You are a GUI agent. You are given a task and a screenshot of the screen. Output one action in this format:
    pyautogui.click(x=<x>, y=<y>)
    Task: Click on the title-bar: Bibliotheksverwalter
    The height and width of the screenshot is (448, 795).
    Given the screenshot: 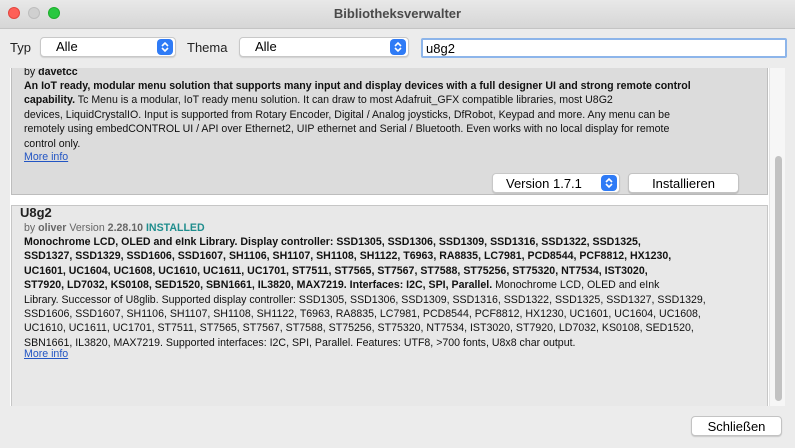 What is the action you would take?
    pyautogui.click(x=397, y=14)
    